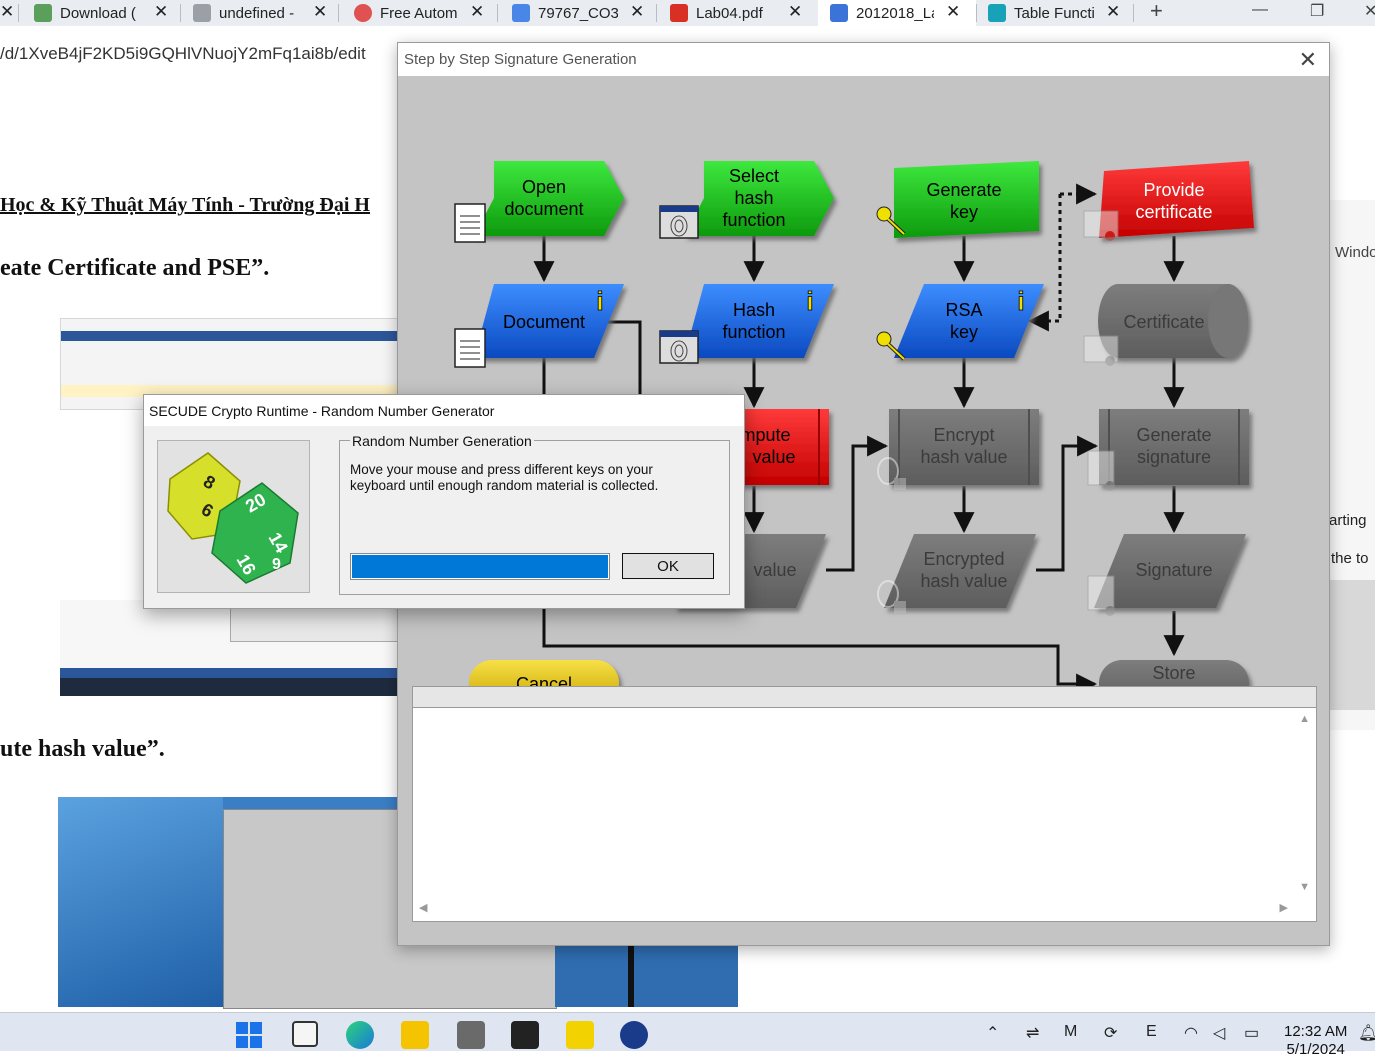 The width and height of the screenshot is (1375, 1059). What do you see at coordinates (1054, 13) in the screenshot?
I see `tab-label: Table Functi` at bounding box center [1054, 13].